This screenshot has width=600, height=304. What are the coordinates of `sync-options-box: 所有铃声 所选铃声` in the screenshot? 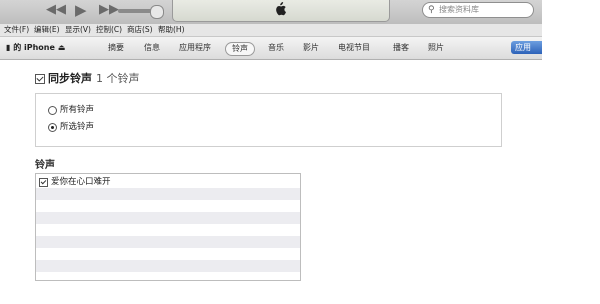 It's located at (268, 120).